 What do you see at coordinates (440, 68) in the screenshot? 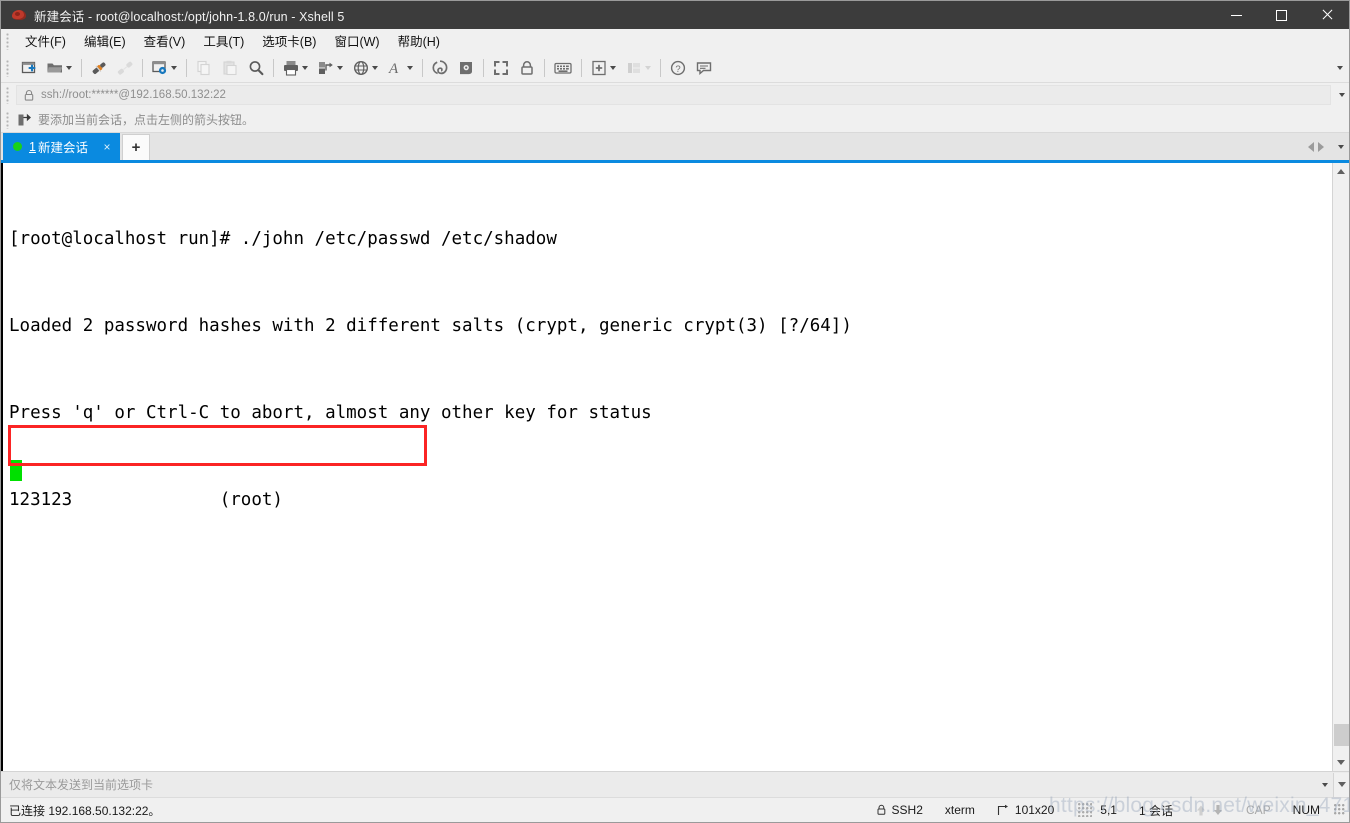
I see `xshell-button` at bounding box center [440, 68].